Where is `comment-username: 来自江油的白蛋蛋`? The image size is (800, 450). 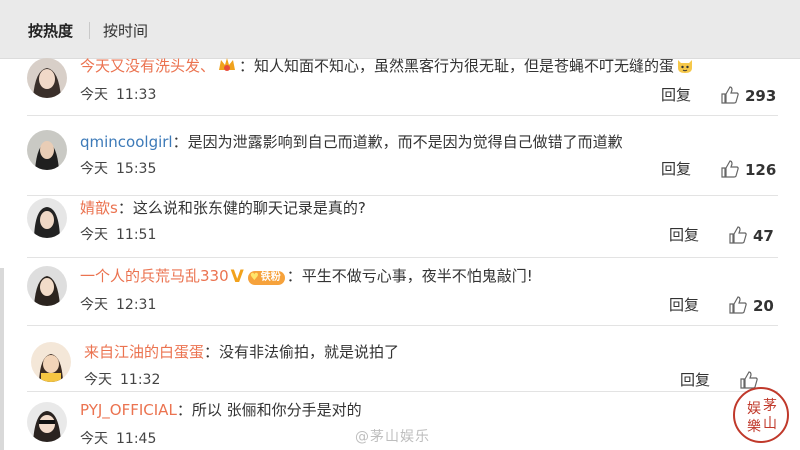 comment-username: 来自江油的白蛋蛋 is located at coordinates (144, 352).